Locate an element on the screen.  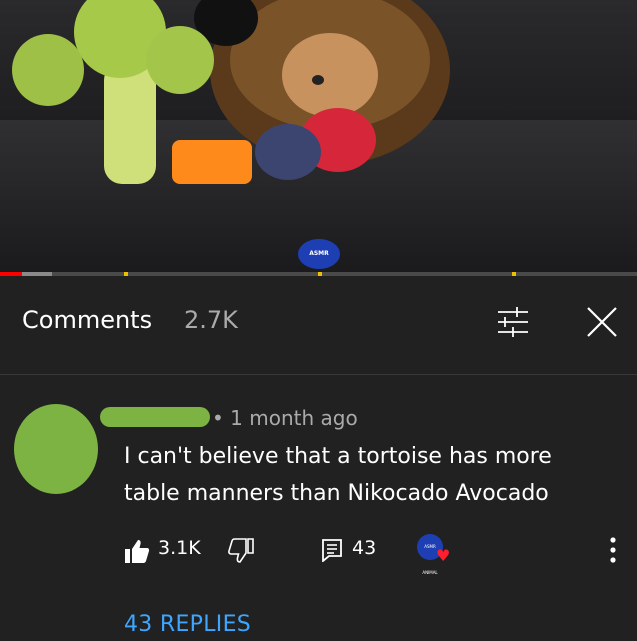
channel-watermark: ASMR ANIMAL is located at coordinates (319, 254).